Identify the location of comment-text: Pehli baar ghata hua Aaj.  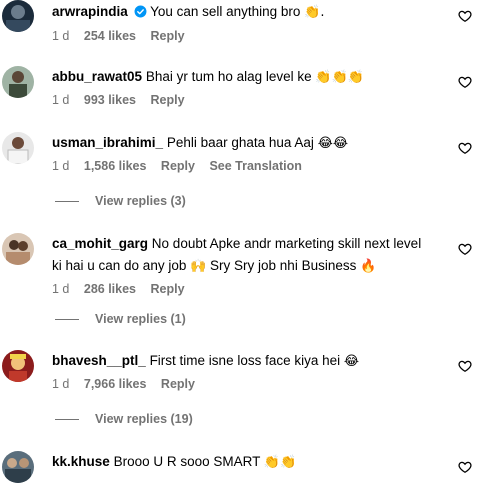
(242, 142).